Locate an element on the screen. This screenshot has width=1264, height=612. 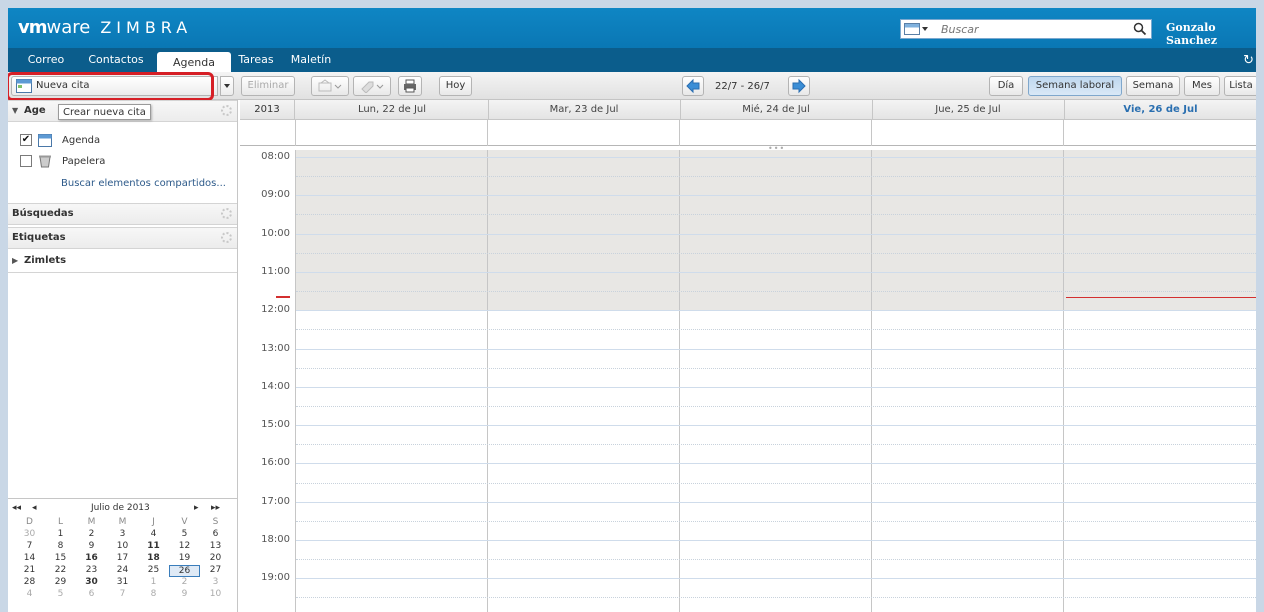
print-button is located at coordinates (410, 86).